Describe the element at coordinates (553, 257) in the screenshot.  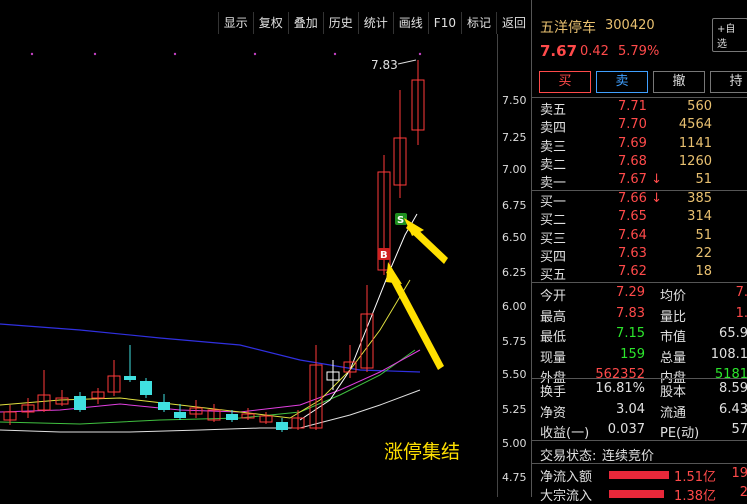
I see `order-buy-4-cell: 买四` at that location.